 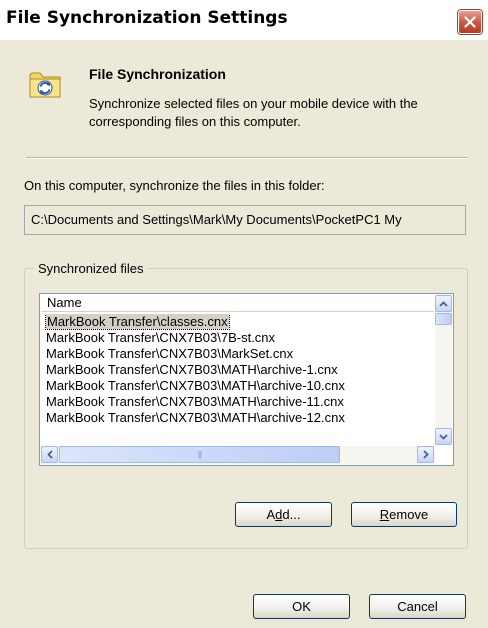 I want to click on list-item-label: MarkBook Transfer\CNX7B03\MarkSet.cnx, so click(x=170, y=353).